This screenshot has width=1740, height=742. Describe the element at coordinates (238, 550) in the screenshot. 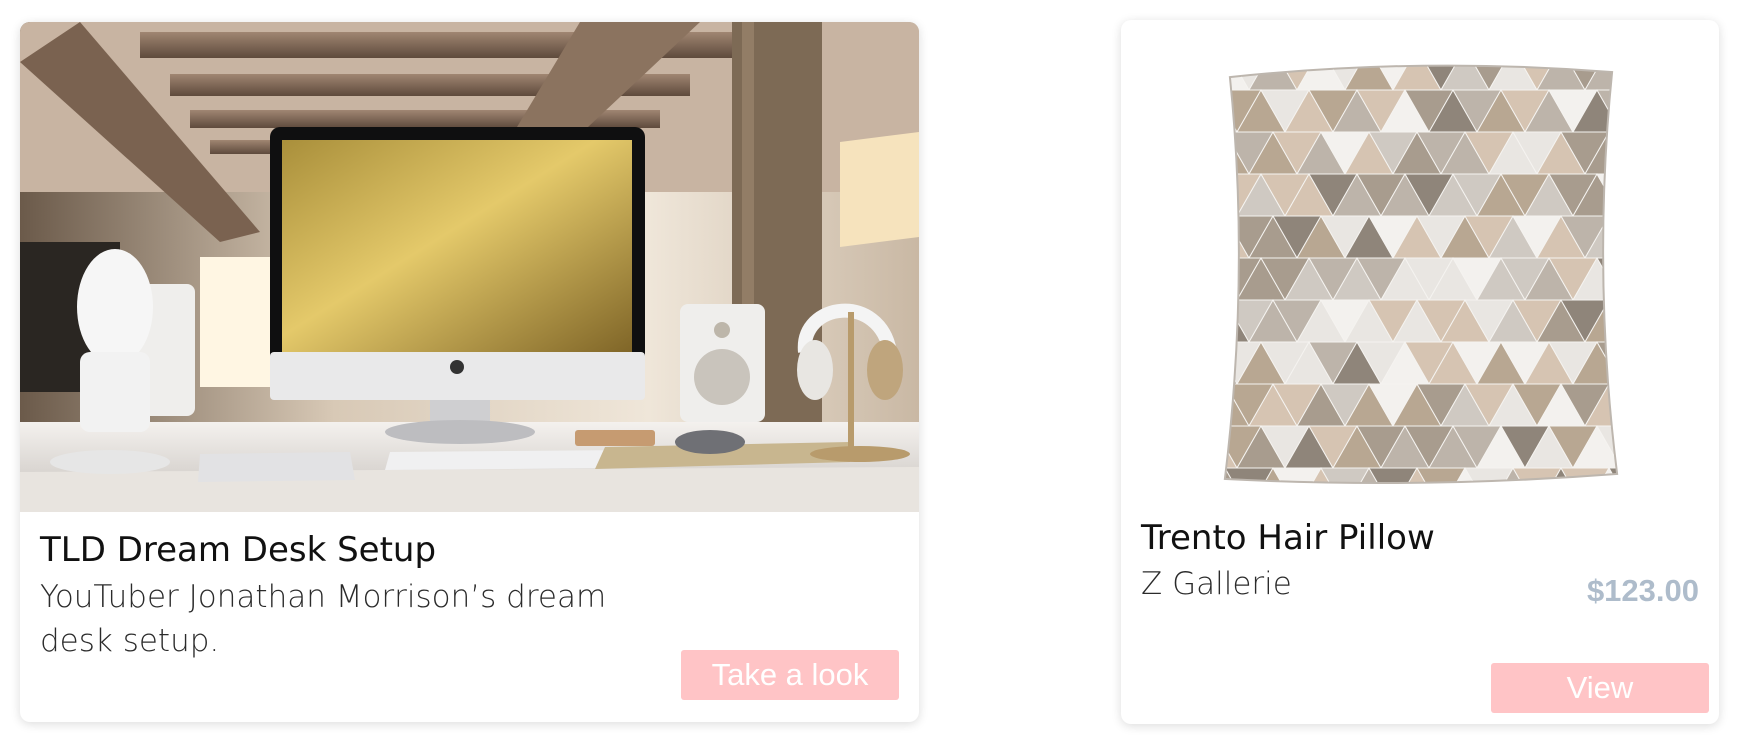

I see `card-title: TLD Dream Desk Setup` at that location.